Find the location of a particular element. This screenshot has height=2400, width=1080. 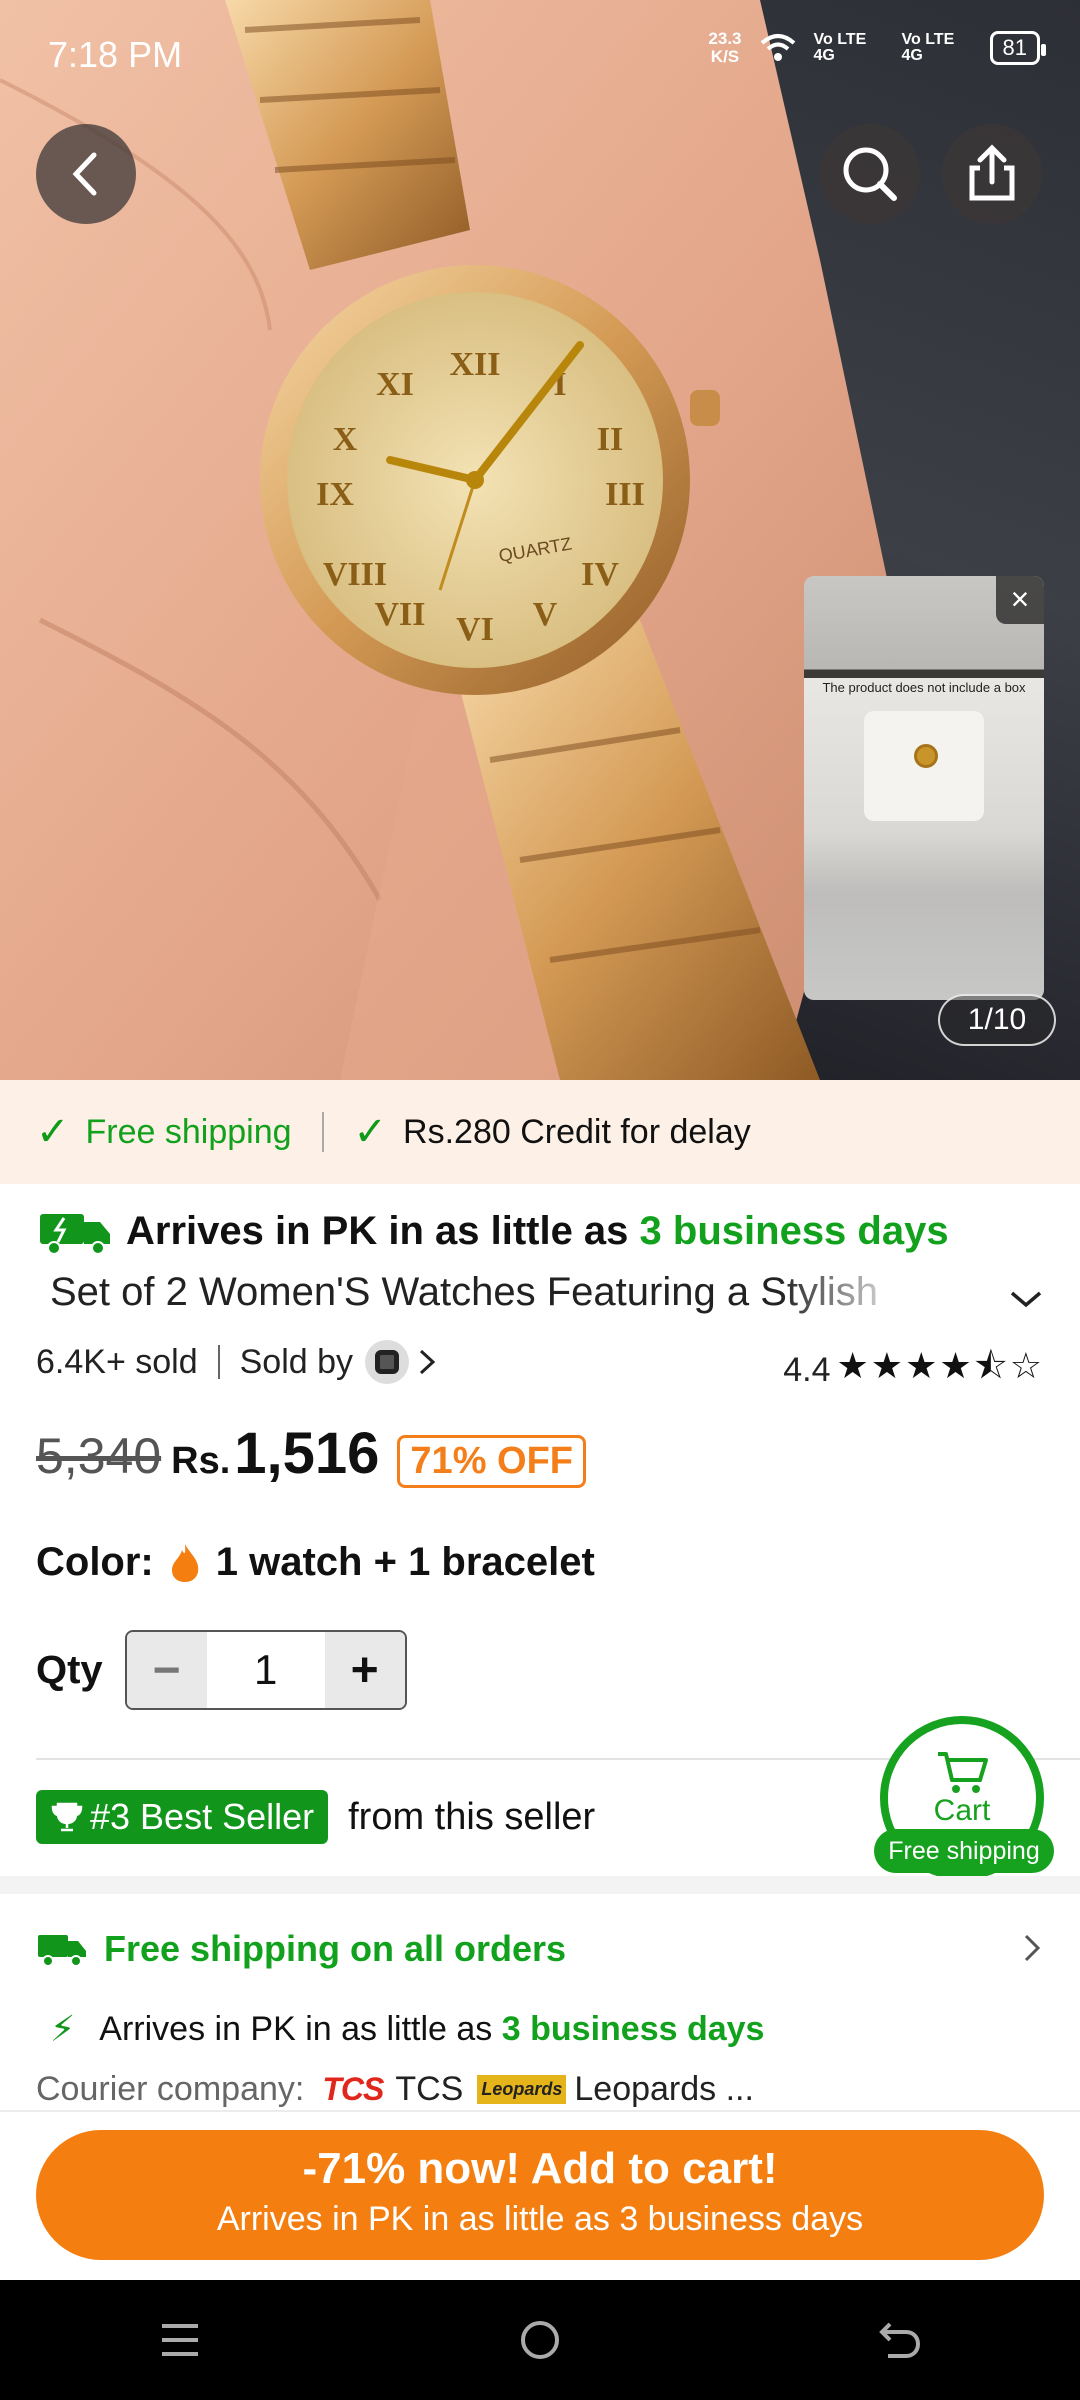

cart-free-shipping-badge: Free shipping is located at coordinates (964, 1851).